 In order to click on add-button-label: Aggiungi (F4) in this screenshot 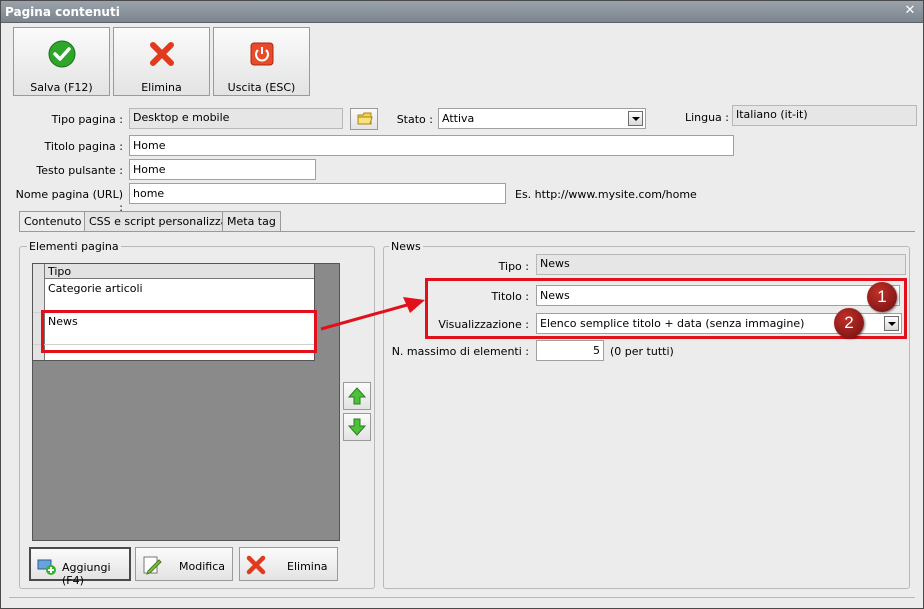, I will do `click(86, 574)`.